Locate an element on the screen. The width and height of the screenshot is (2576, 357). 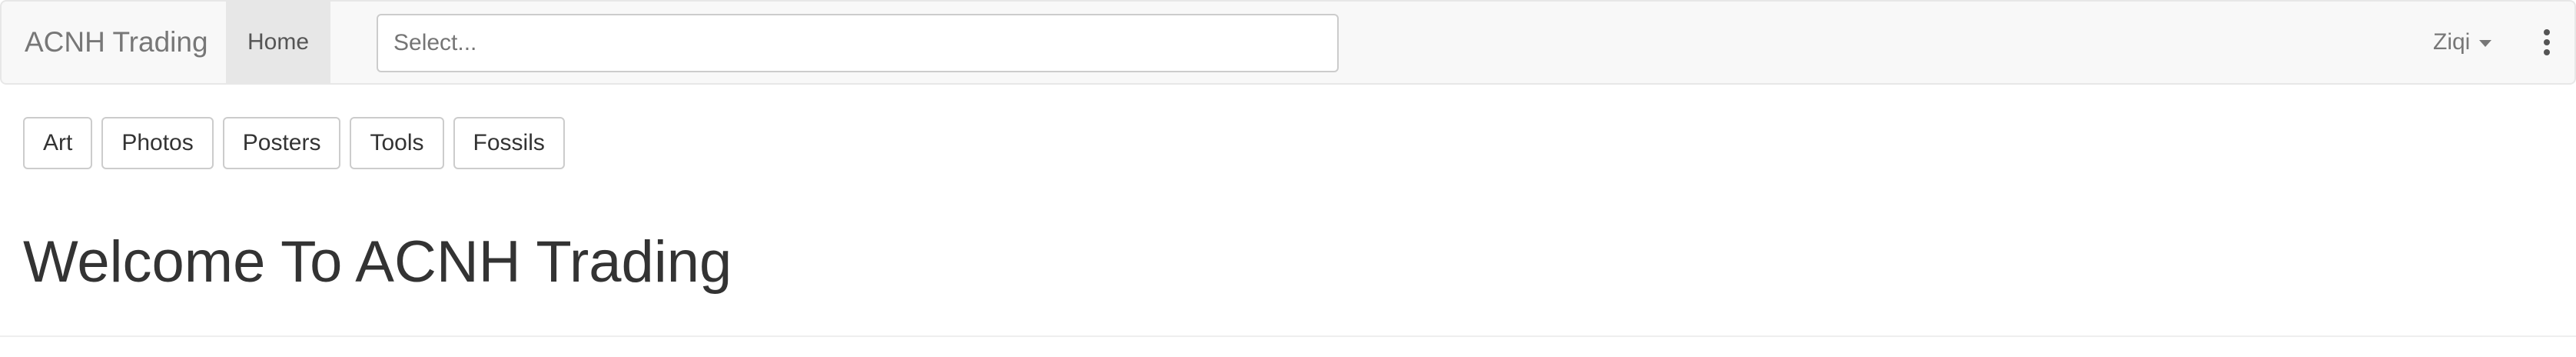
category-fossils-button: Fossils is located at coordinates (509, 143).